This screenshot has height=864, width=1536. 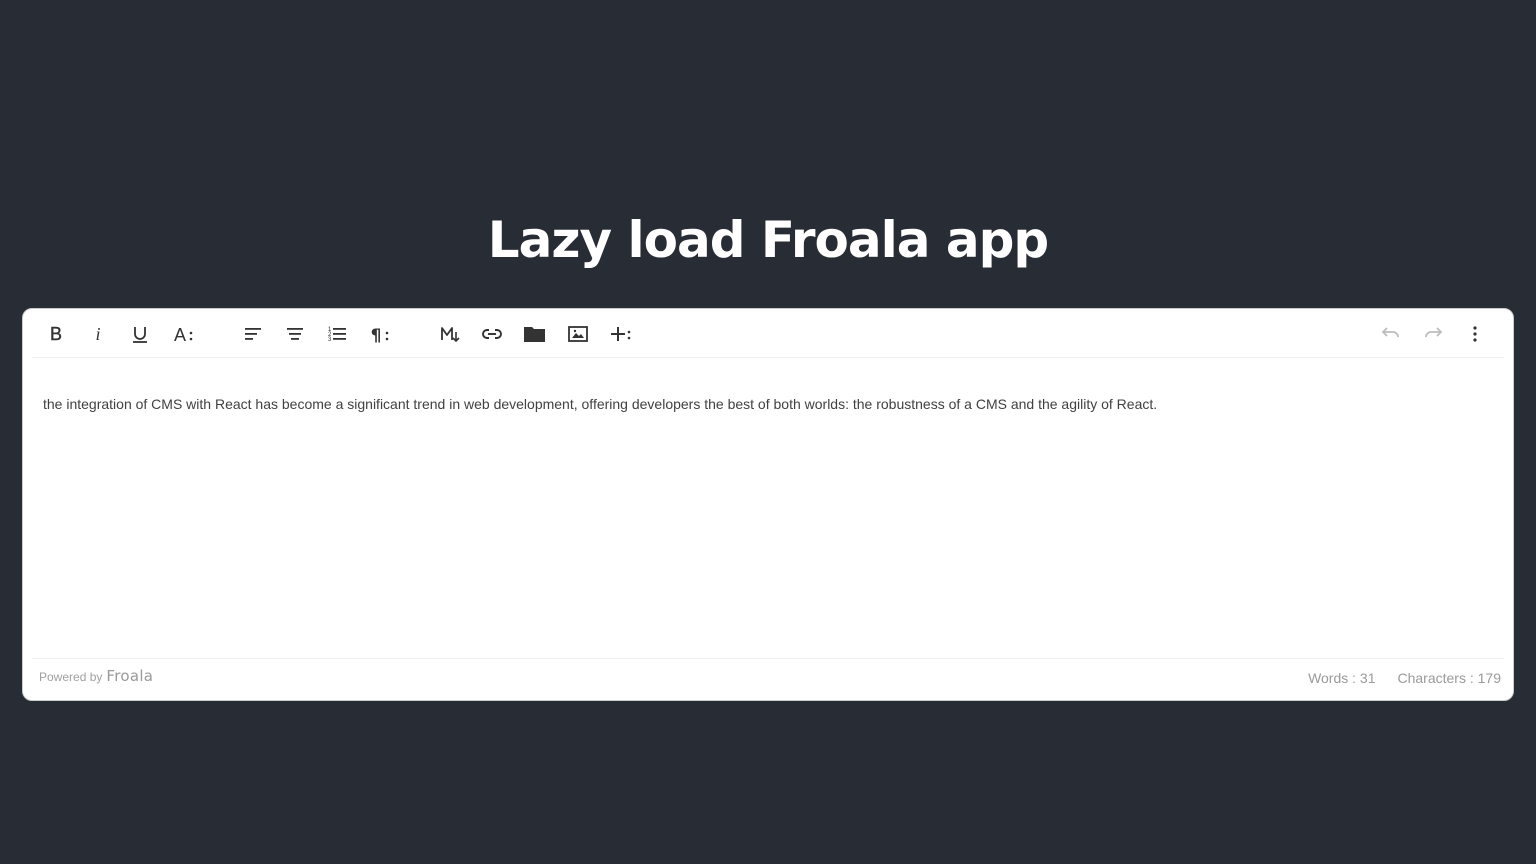 I want to click on markdown-button, so click(x=450, y=334).